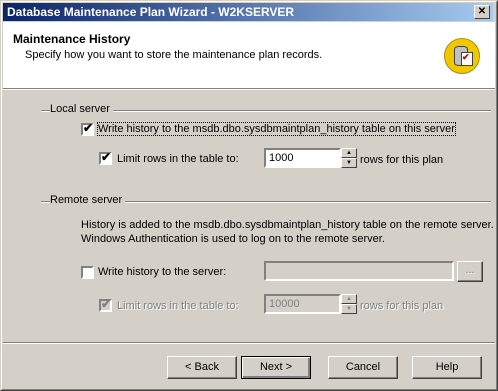 The image size is (498, 391). Describe the element at coordinates (402, 306) in the screenshot. I see `limit-rows-remote-suffix: rows for this plan` at that location.